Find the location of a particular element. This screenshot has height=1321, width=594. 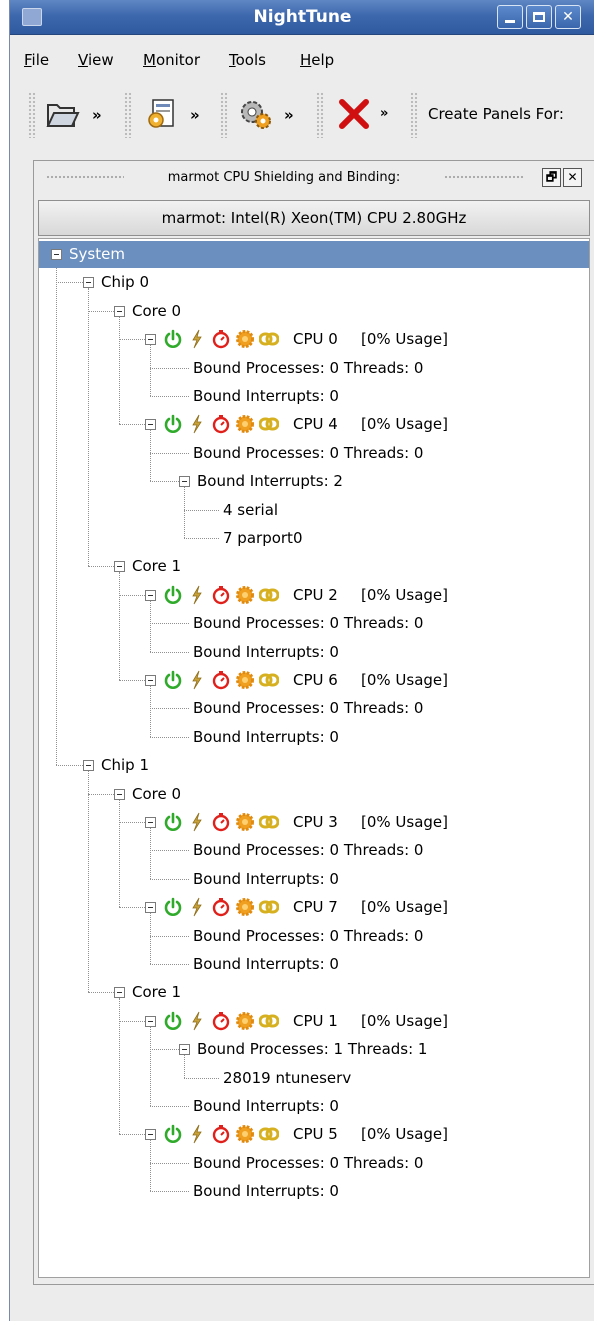

bound-interrupt-item: 7 parport0 is located at coordinates (262, 538).